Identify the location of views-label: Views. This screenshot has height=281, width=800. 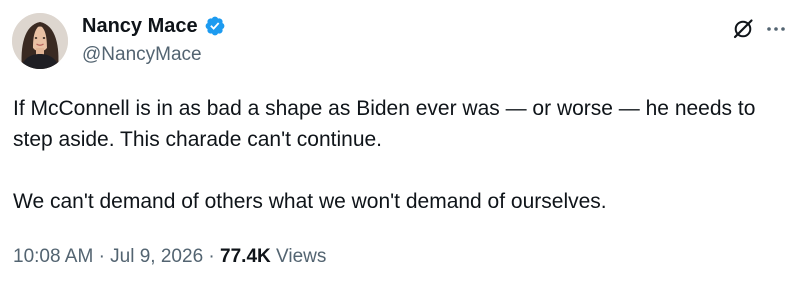
(301, 256).